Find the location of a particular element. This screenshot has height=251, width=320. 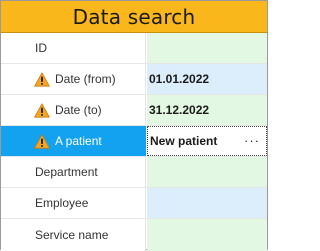

field-row-date-to: Date (to) 31.12.2022 is located at coordinates (134, 110).